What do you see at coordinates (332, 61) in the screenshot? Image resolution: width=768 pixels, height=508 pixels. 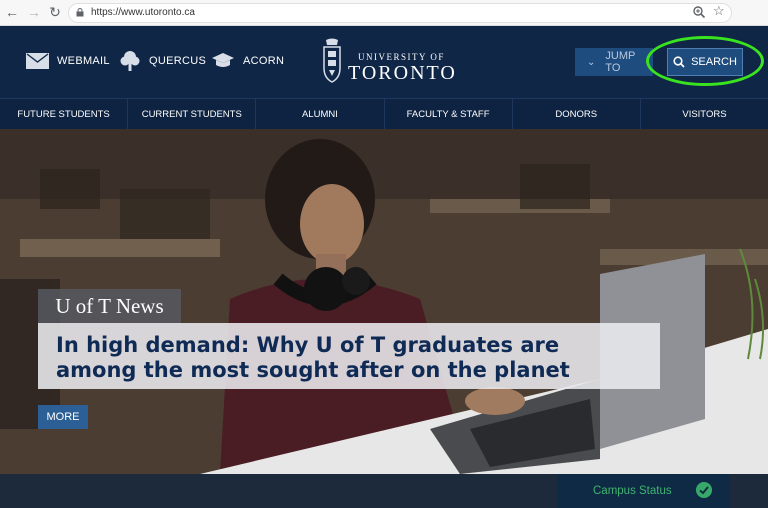 I see `university-crest-logo` at bounding box center [332, 61].